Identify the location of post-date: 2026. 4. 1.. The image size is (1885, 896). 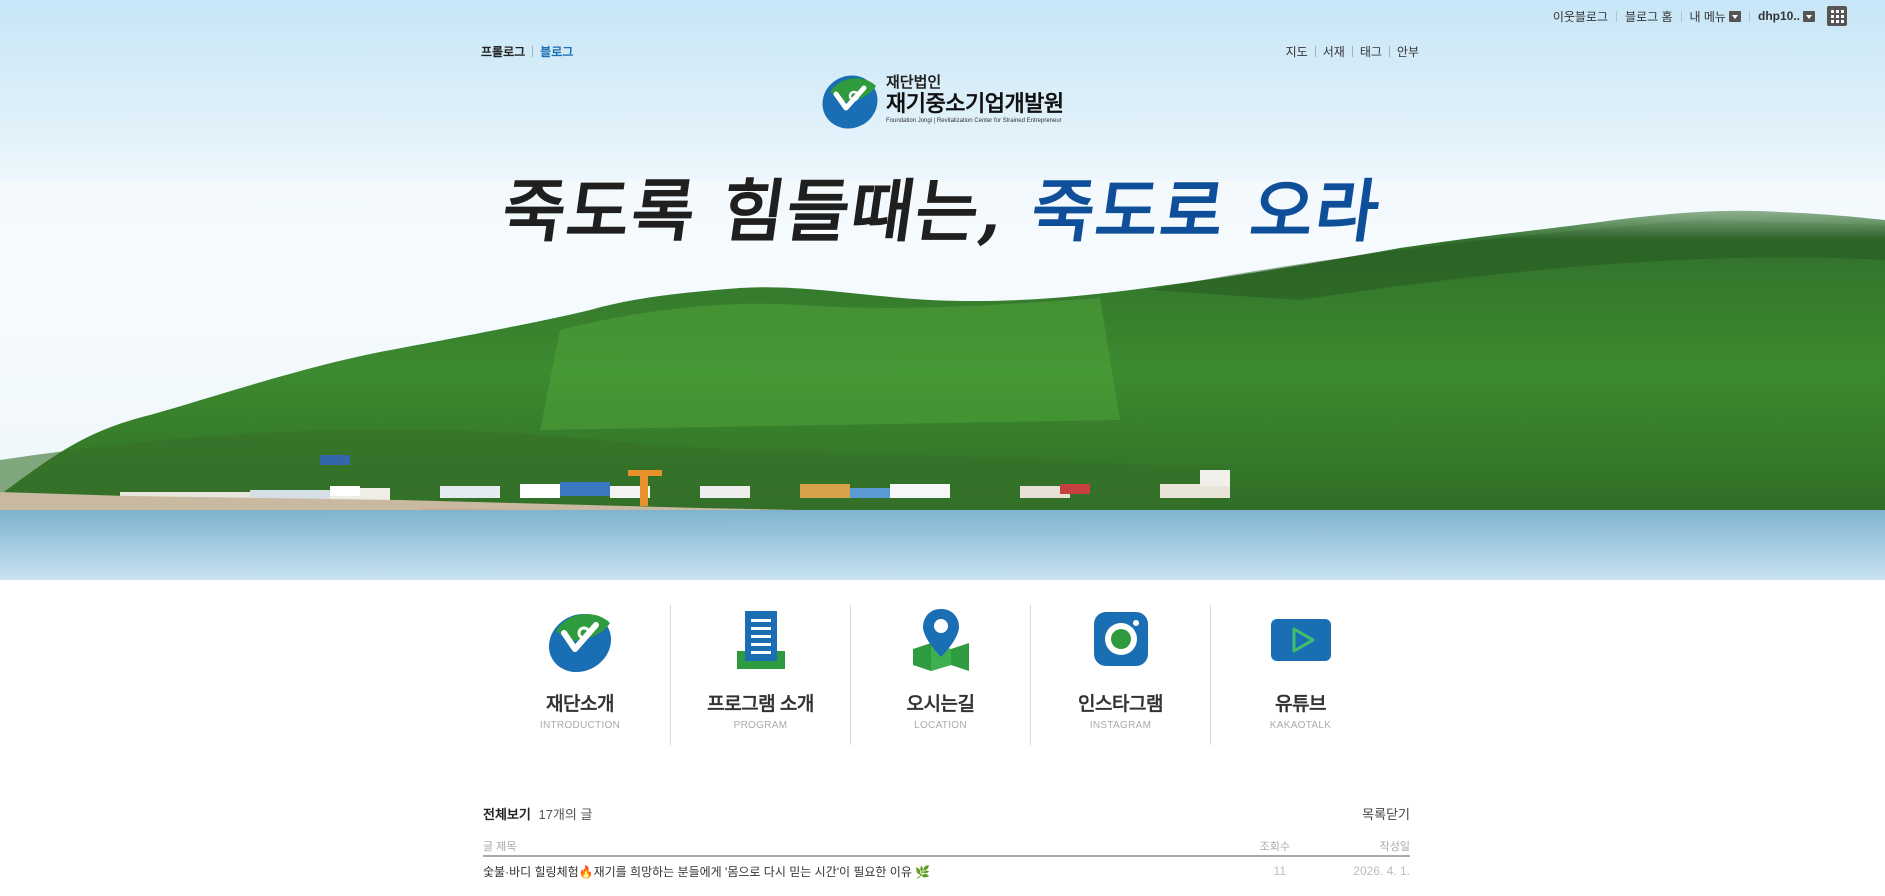
(1381, 871).